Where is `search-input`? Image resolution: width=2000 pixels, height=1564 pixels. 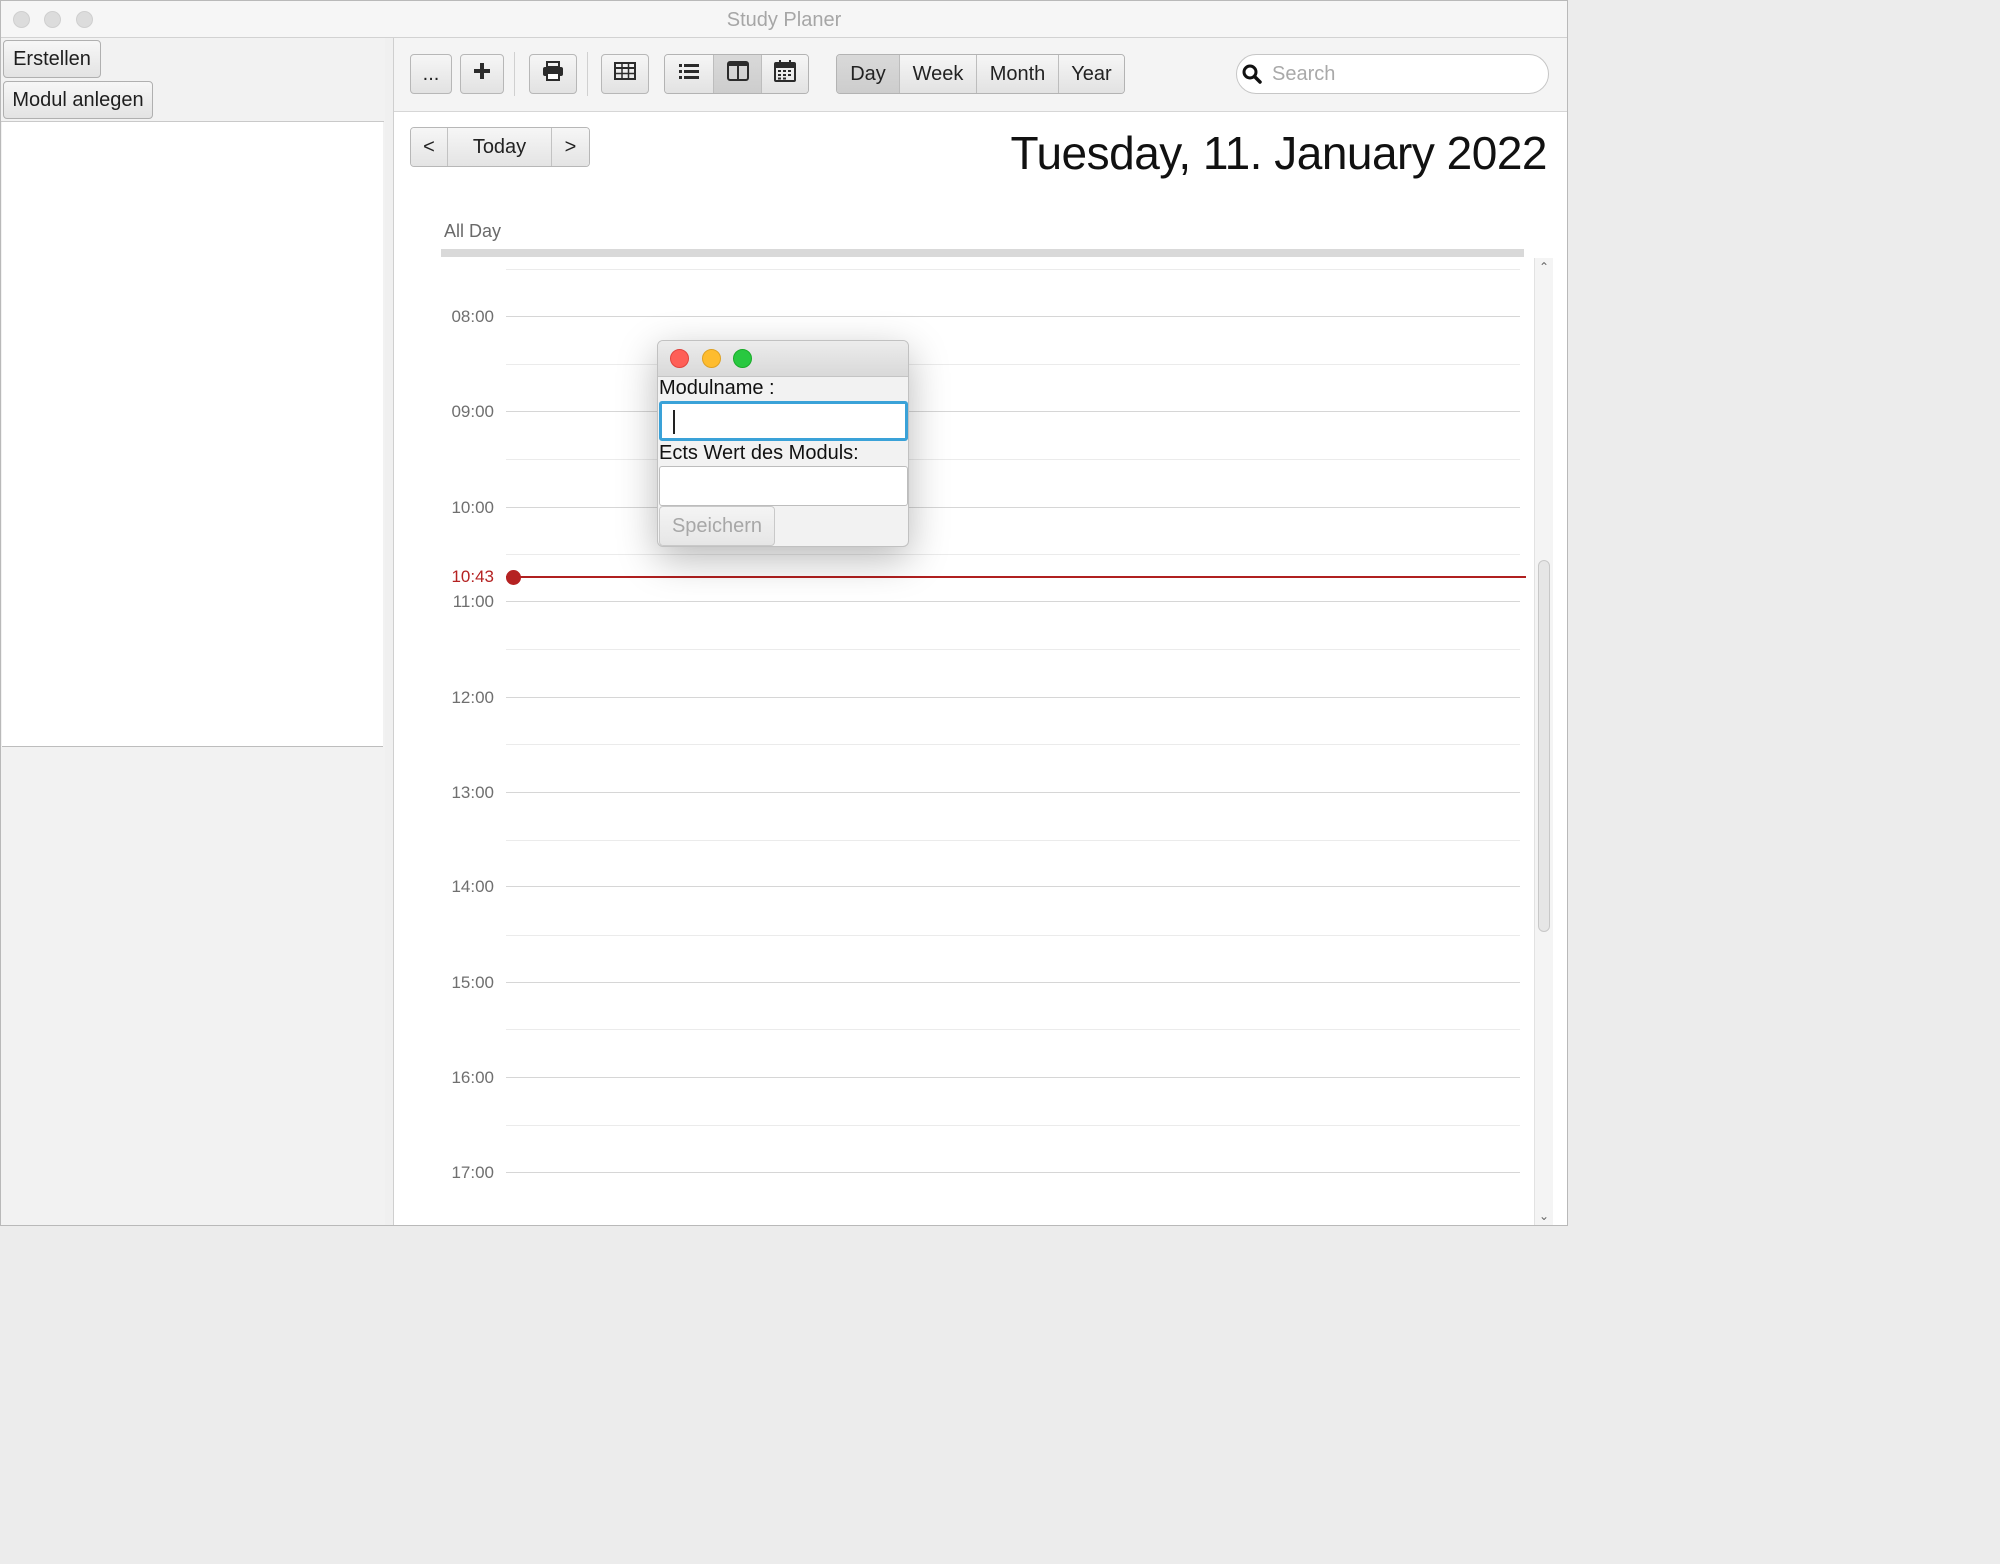
search-input is located at coordinates (1402, 74).